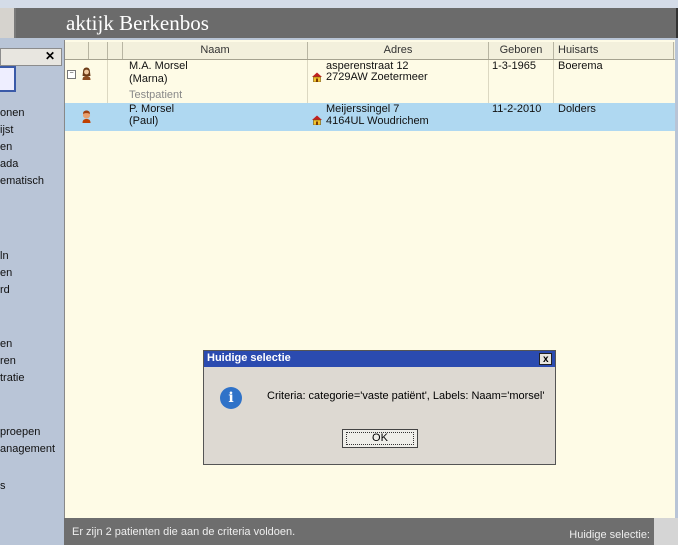  What do you see at coordinates (8, 361) in the screenshot?
I see `nav-item: ren` at bounding box center [8, 361].